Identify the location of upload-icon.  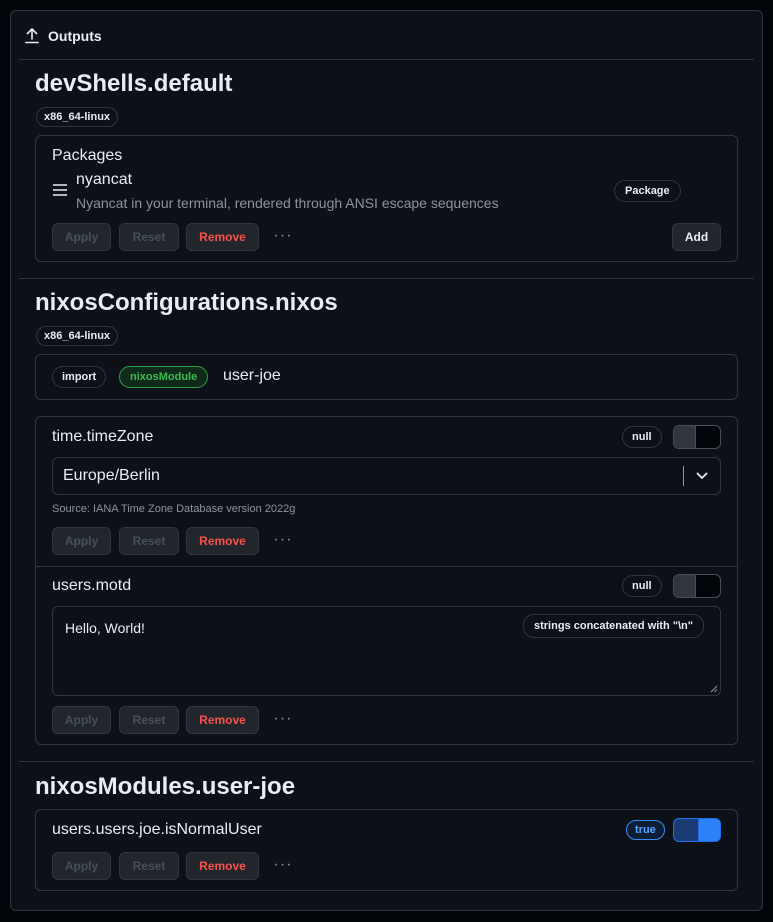
(32, 36).